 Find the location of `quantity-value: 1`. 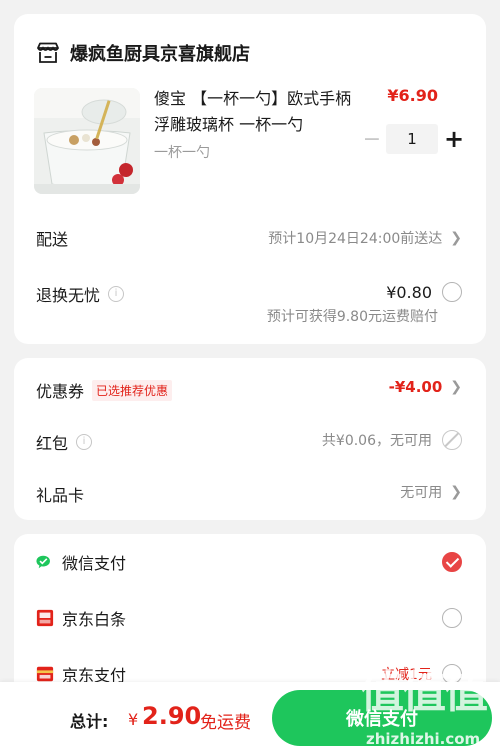

quantity-value: 1 is located at coordinates (412, 139).